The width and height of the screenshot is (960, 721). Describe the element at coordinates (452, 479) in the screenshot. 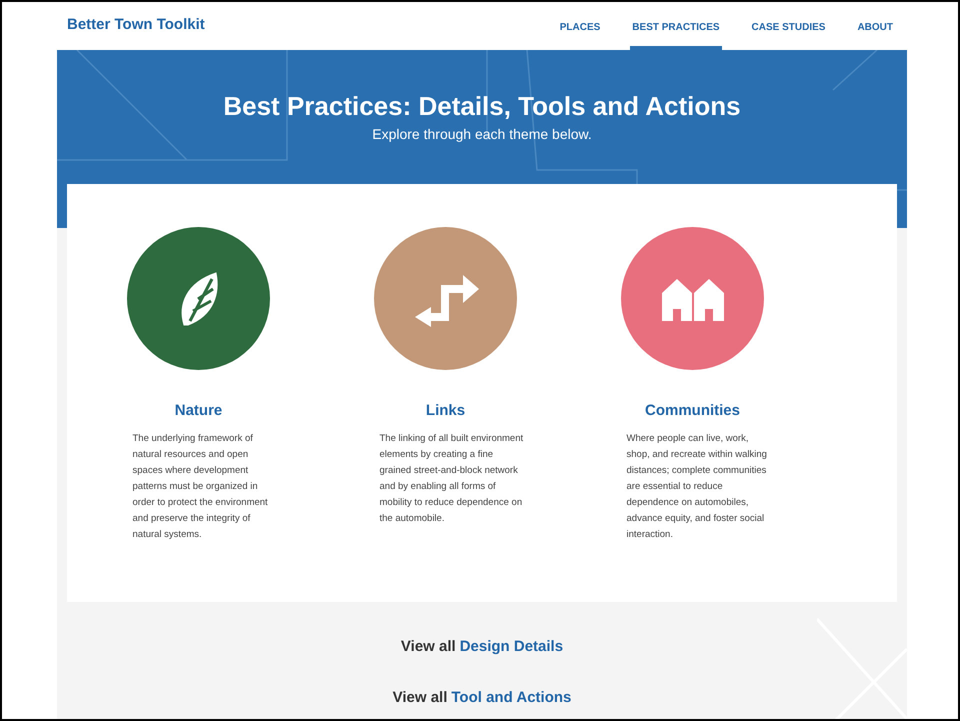

I see `theme-description: The linking of all built environment elements by creating a fine grained street-and-block network and by enabling all forms of mobility to reduce dependence on the automobile.` at that location.